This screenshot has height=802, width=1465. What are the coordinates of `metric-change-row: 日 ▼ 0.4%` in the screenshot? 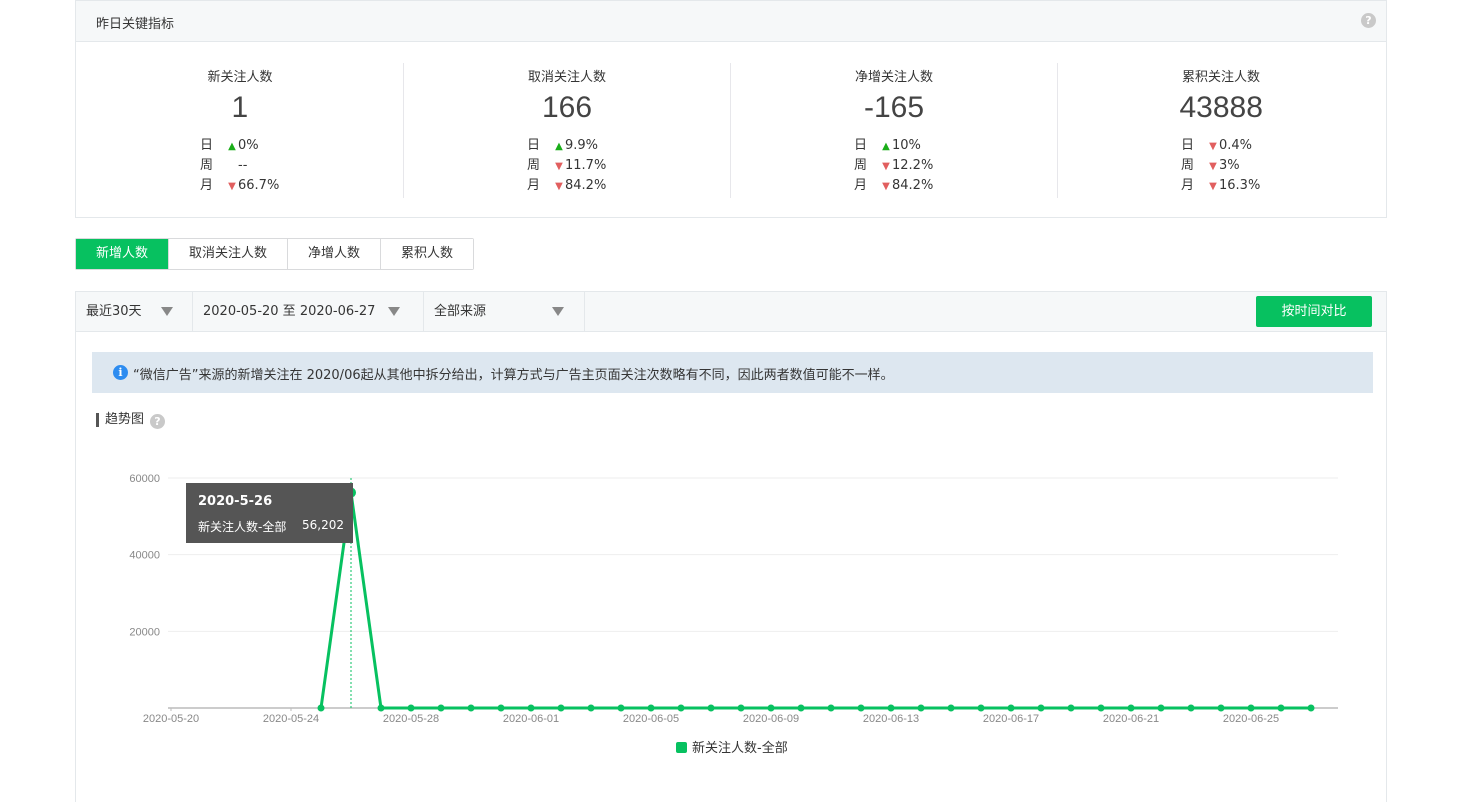 It's located at (1220, 146).